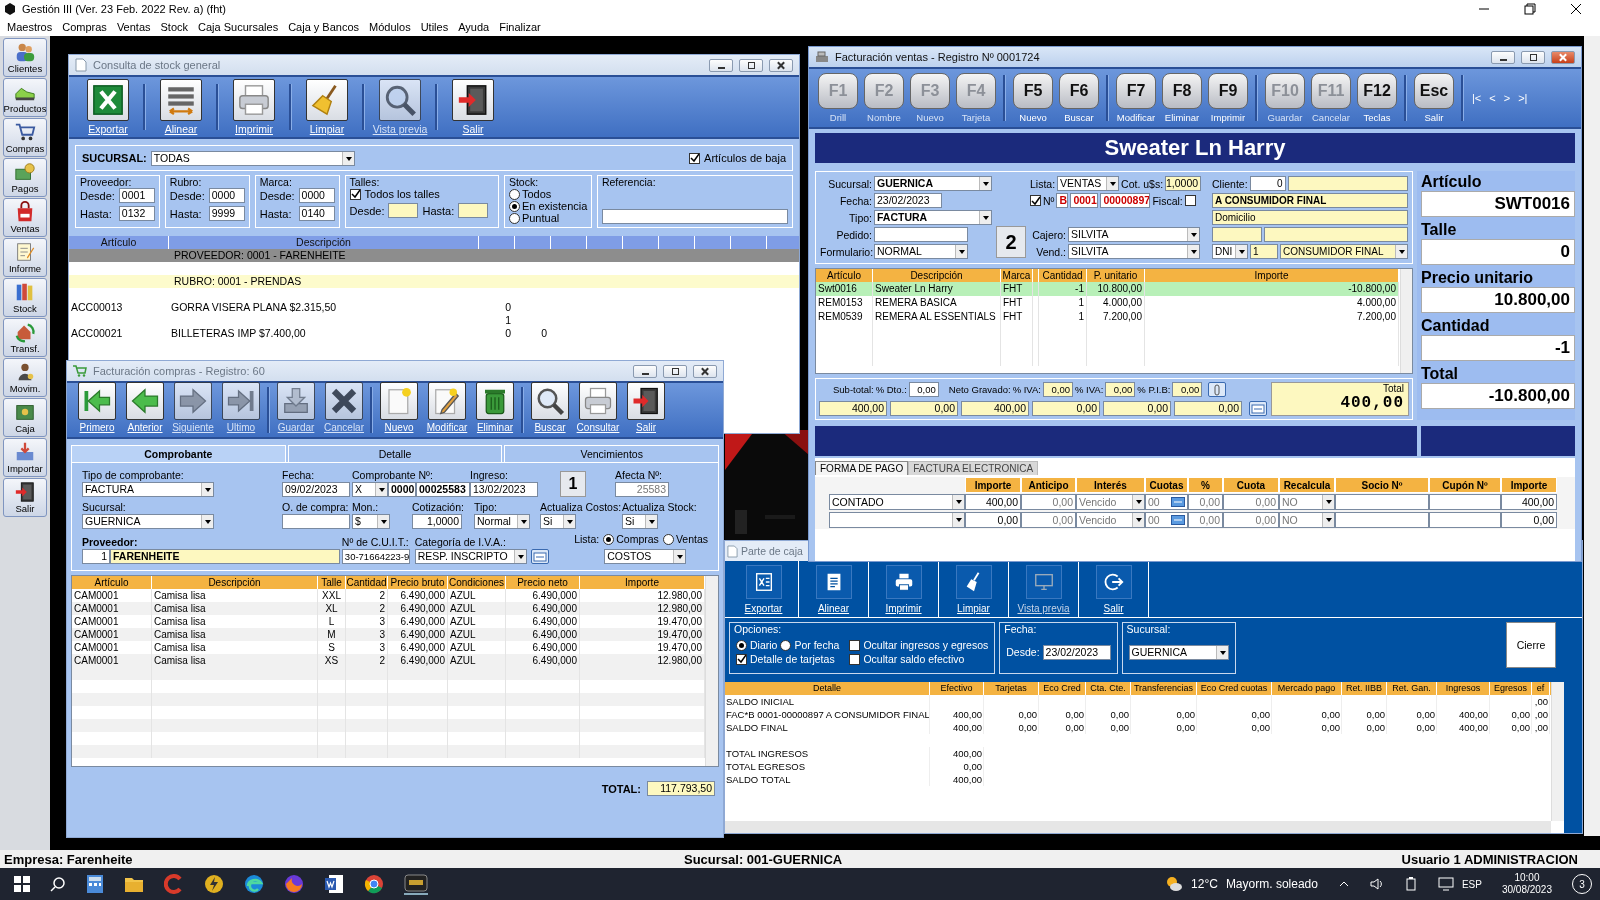 This screenshot has height=900, width=1600. I want to click on recalculate-dropdown: NO, so click(1307, 502).